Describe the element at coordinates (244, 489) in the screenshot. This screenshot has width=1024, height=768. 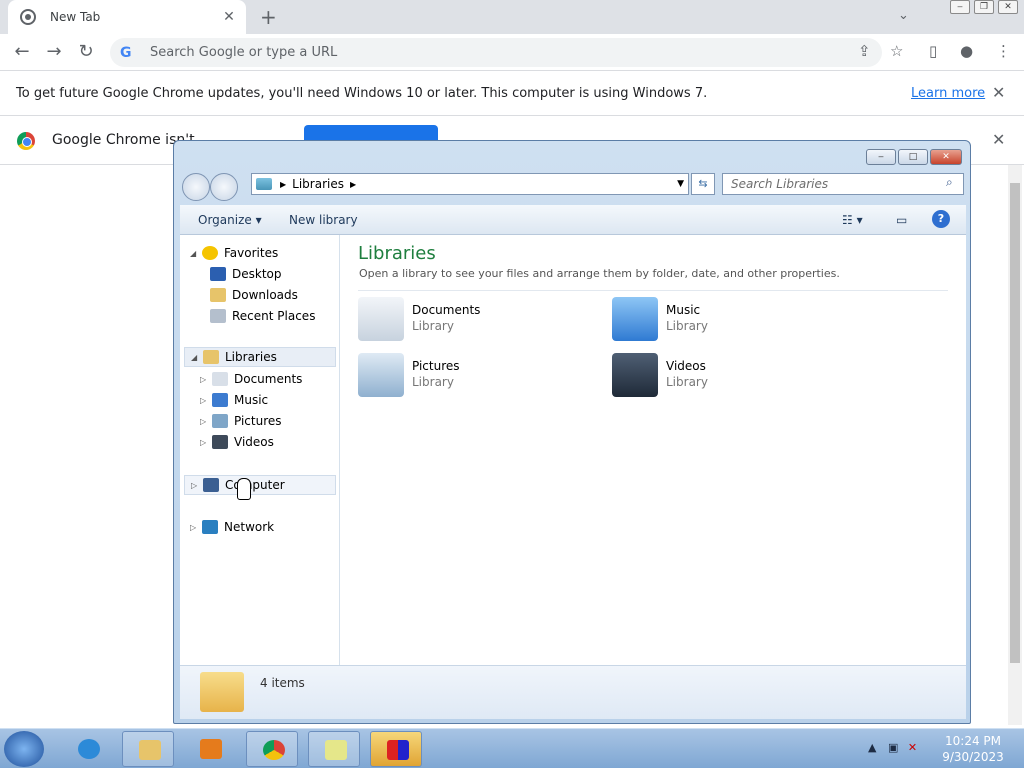
I see `hand-cursor-icon` at that location.